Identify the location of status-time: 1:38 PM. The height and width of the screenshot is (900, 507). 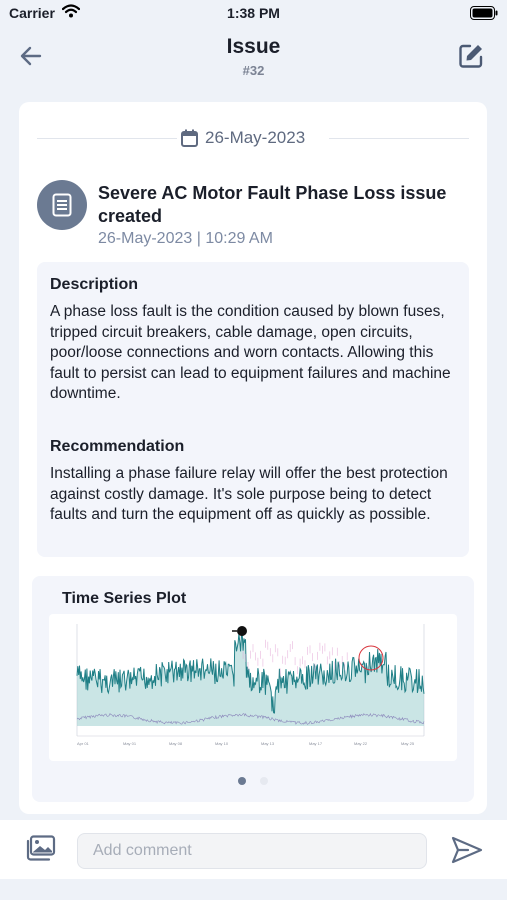
(253, 13).